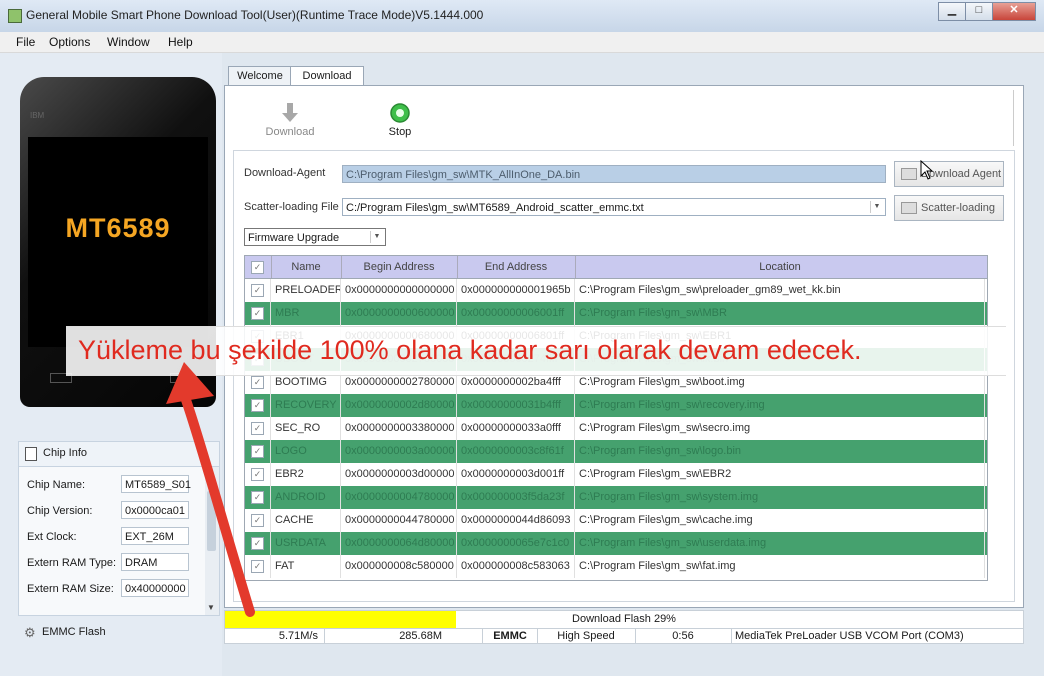 The image size is (1044, 676). Describe the element at coordinates (306, 497) in the screenshot. I see `table-cell-name: ANDROID` at that location.